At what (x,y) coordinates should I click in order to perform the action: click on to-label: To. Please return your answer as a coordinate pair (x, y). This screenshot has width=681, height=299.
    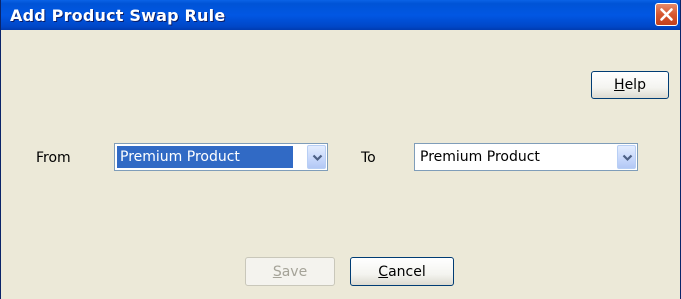
    Looking at the image, I should click on (368, 158).